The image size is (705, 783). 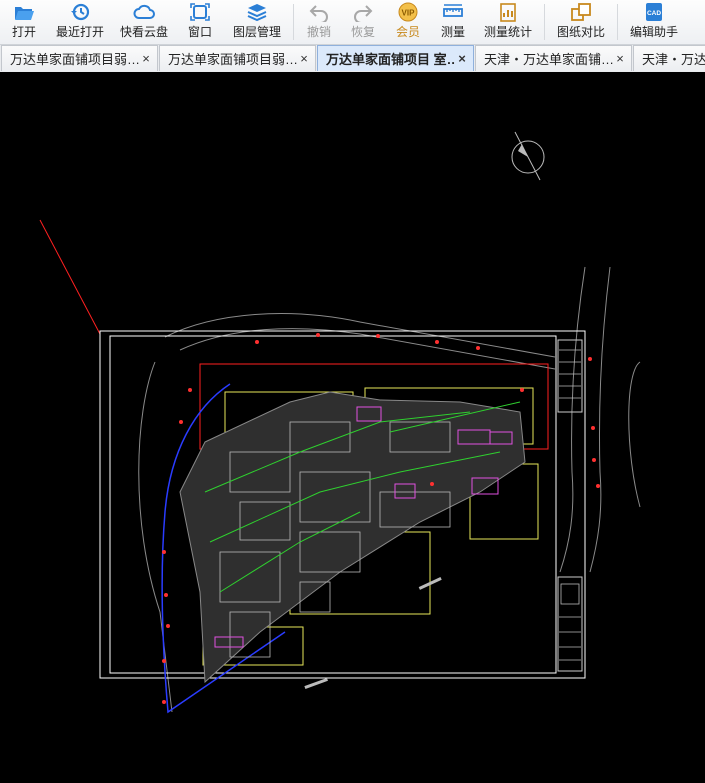 What do you see at coordinates (580, 32) in the screenshot?
I see `compare-label: 图纸对比` at bounding box center [580, 32].